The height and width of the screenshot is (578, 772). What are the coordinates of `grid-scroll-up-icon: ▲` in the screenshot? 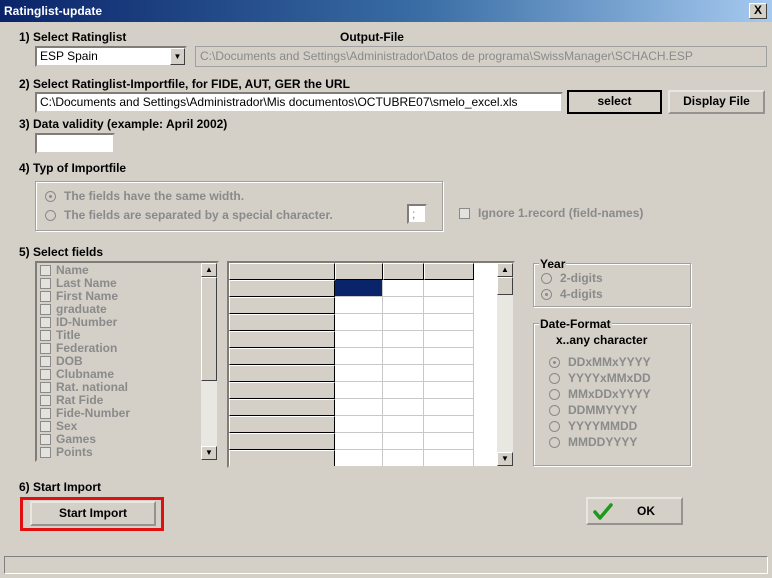 It's located at (505, 270).